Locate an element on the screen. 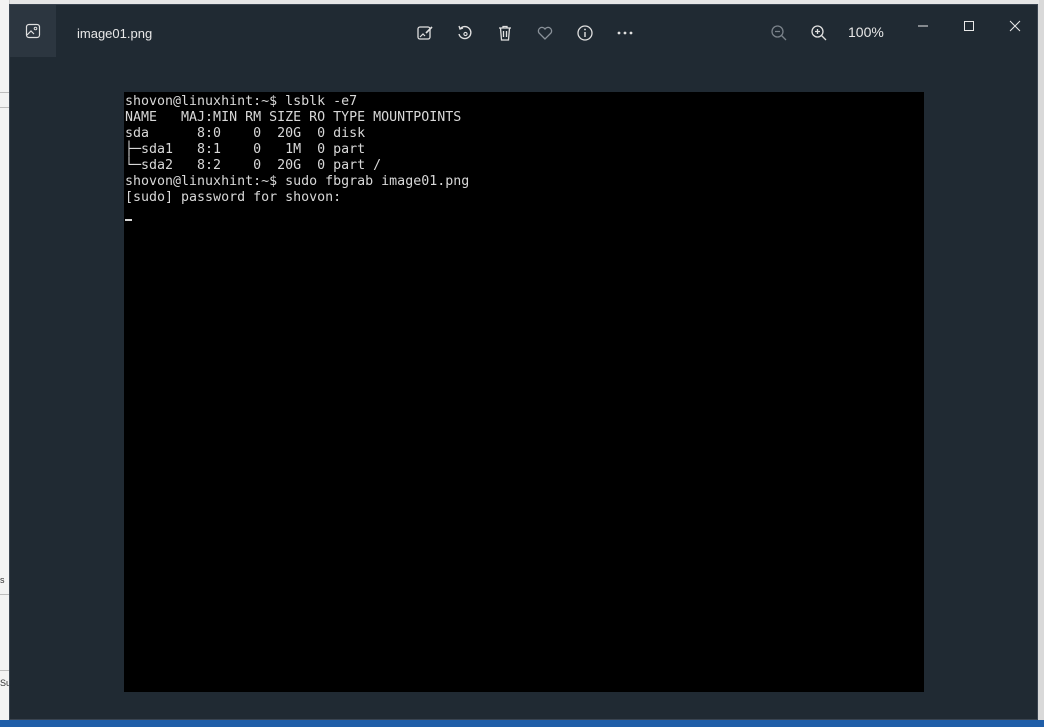  background-text: s is located at coordinates (2, 580).